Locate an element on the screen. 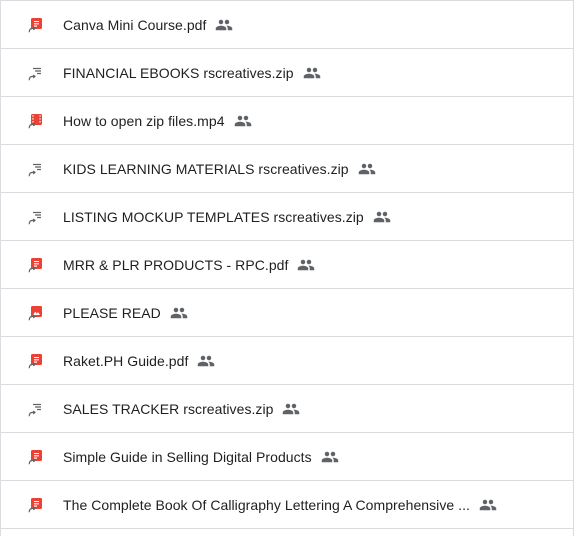 The width and height of the screenshot is (574, 536). video-shortcut-icon is located at coordinates (35, 121).